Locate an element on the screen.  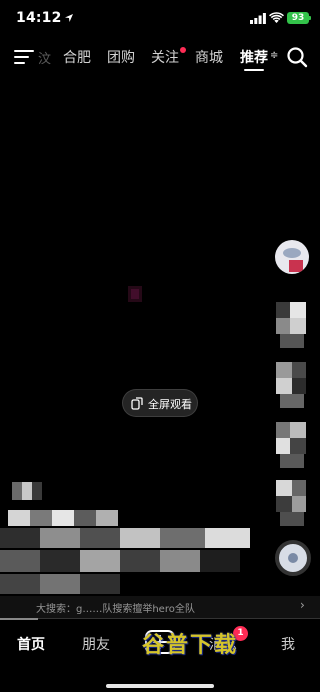
author-name is located at coordinates (27, 491).